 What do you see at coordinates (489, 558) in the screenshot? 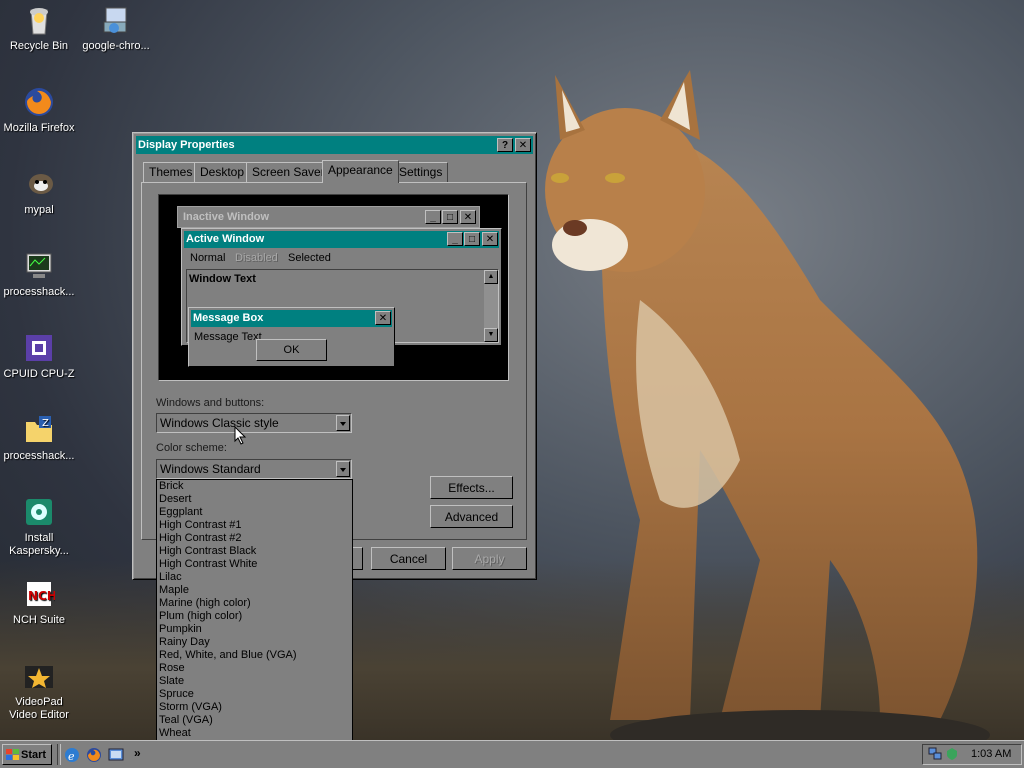
I see `apply-button: Apply` at bounding box center [489, 558].